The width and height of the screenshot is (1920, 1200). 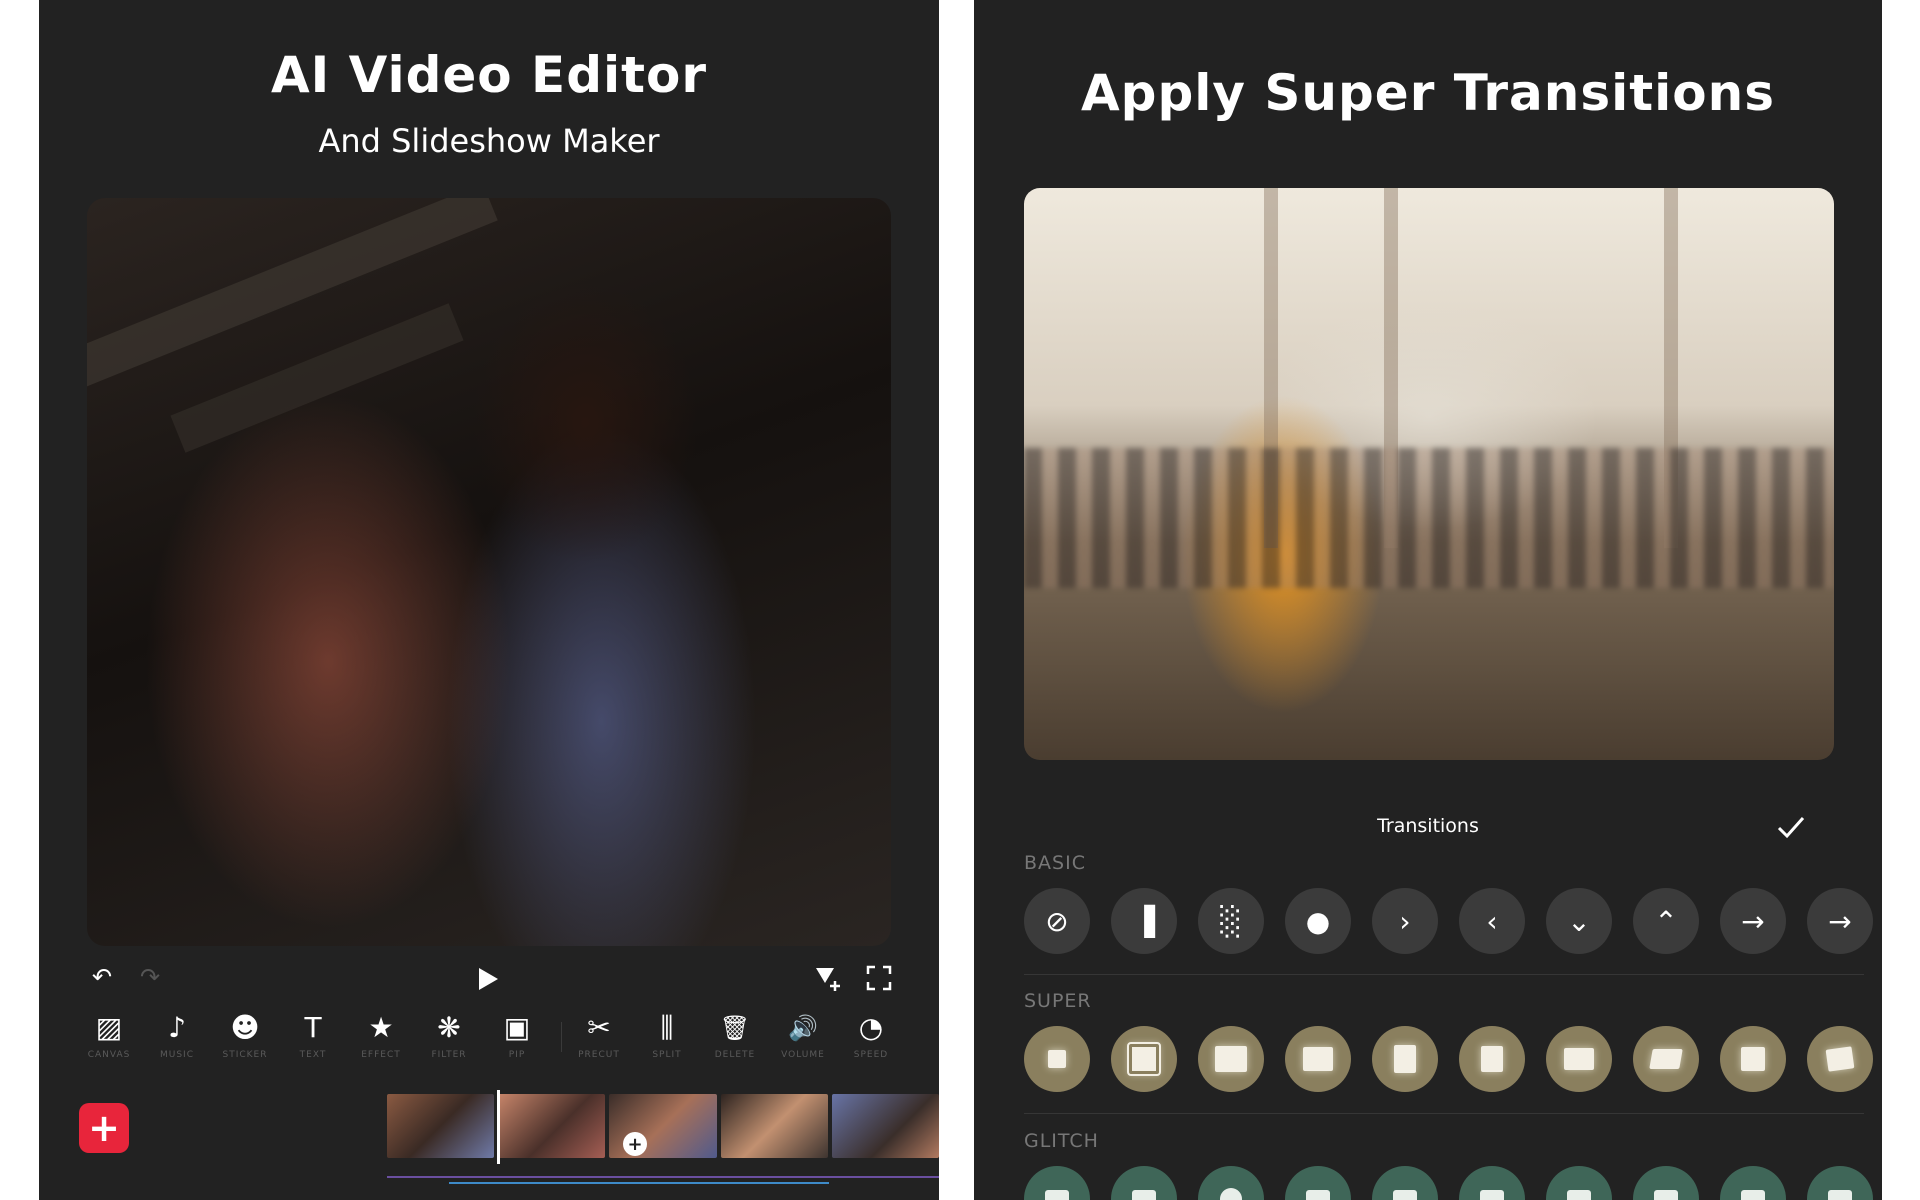 I want to click on transition-row-basic: ⊘ ▐ ░ ● › ‹ ⌄ ⌃ → →, so click(x=1453, y=923).